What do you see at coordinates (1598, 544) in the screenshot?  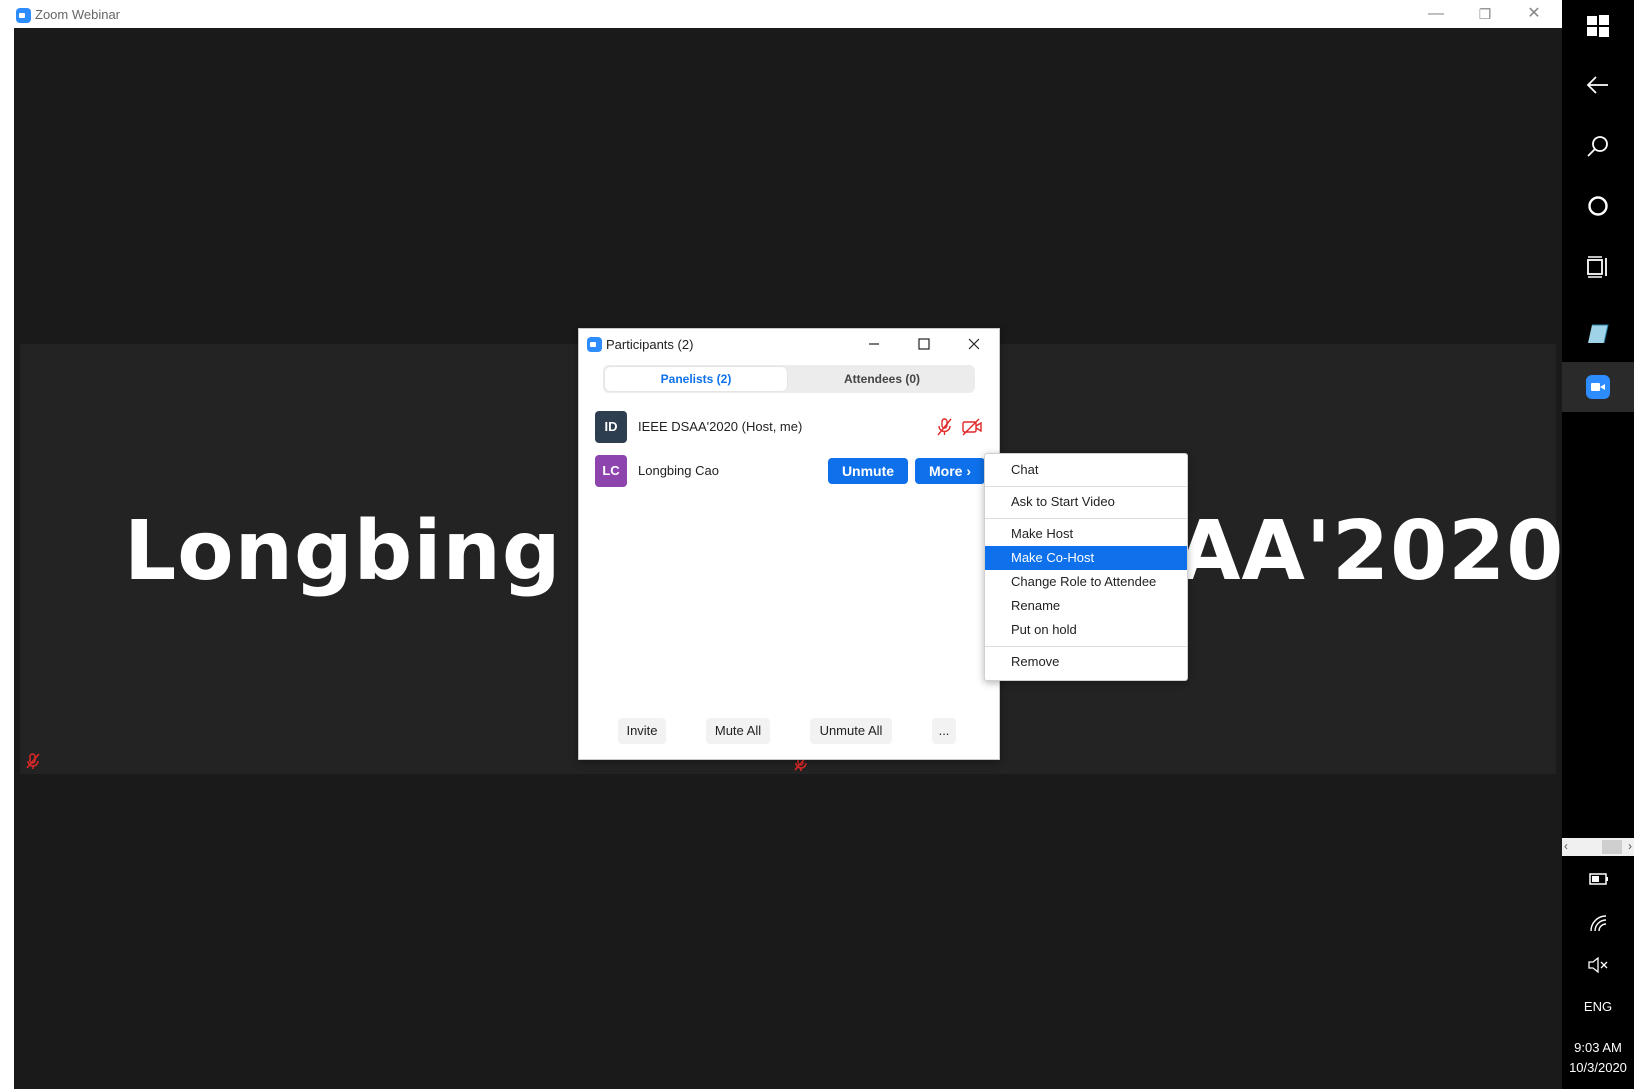 I see `windows-taskbar: ENG 9:03 AM 10/3/2020` at bounding box center [1598, 544].